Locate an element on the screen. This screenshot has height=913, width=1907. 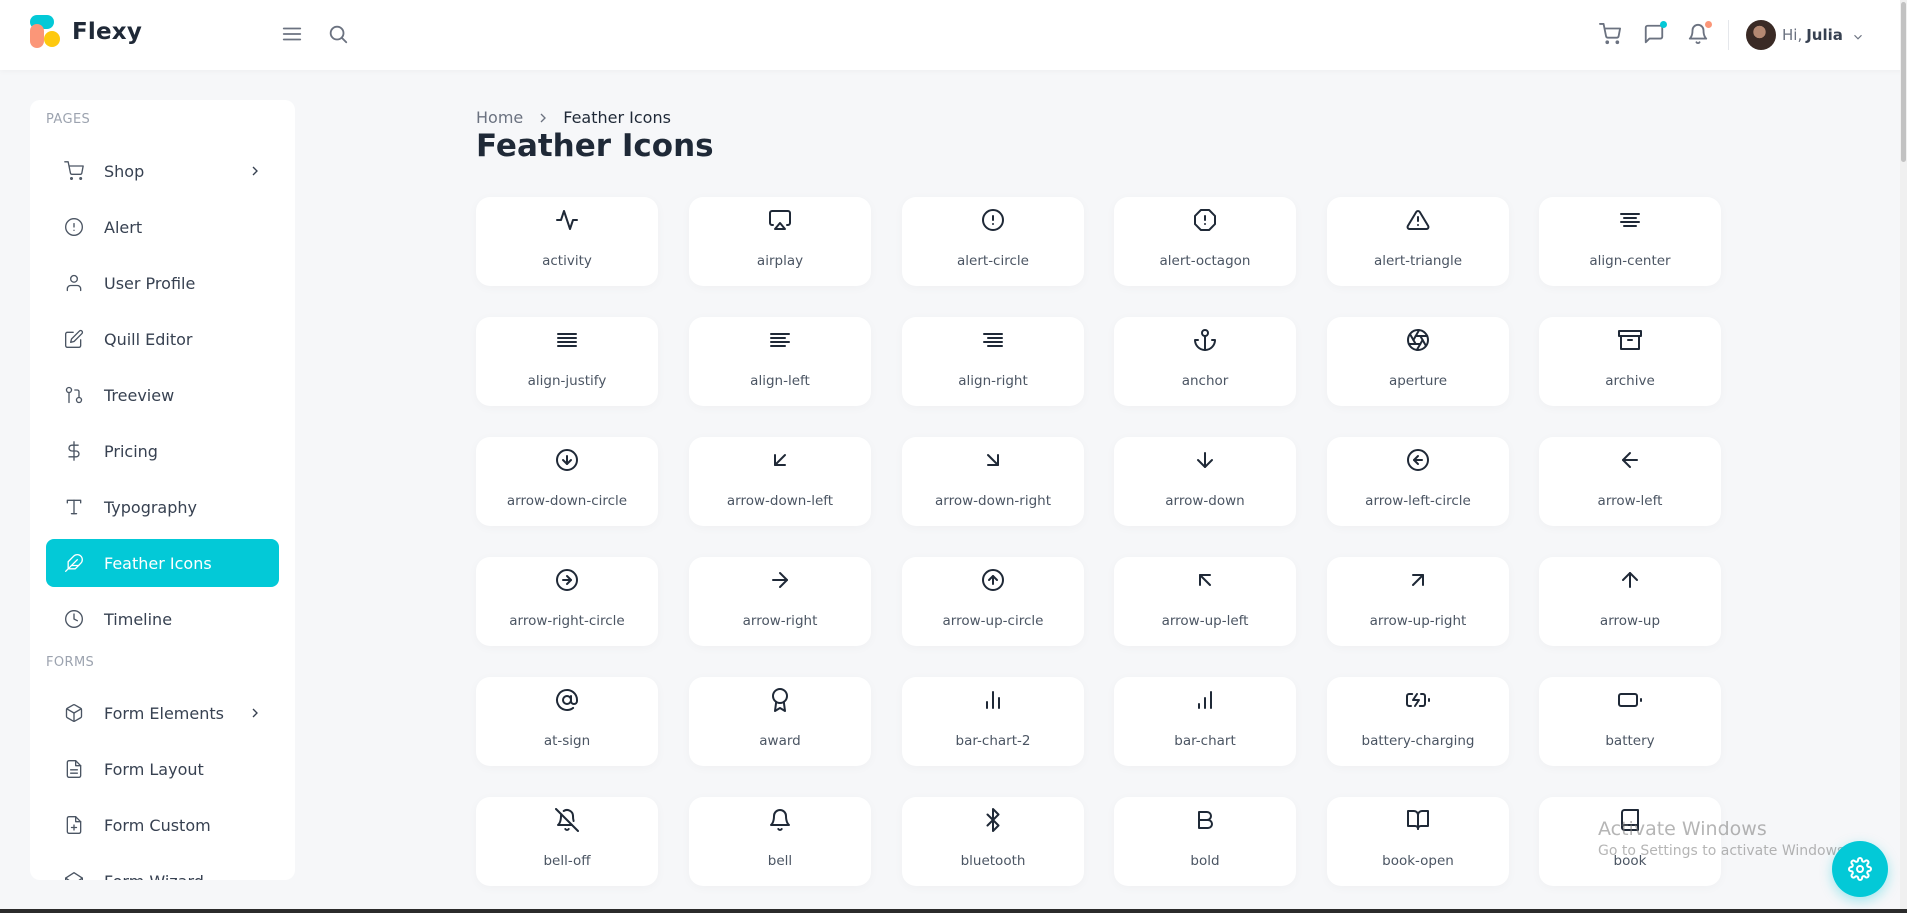
arrow-up-left-icon is located at coordinates (1205, 580).